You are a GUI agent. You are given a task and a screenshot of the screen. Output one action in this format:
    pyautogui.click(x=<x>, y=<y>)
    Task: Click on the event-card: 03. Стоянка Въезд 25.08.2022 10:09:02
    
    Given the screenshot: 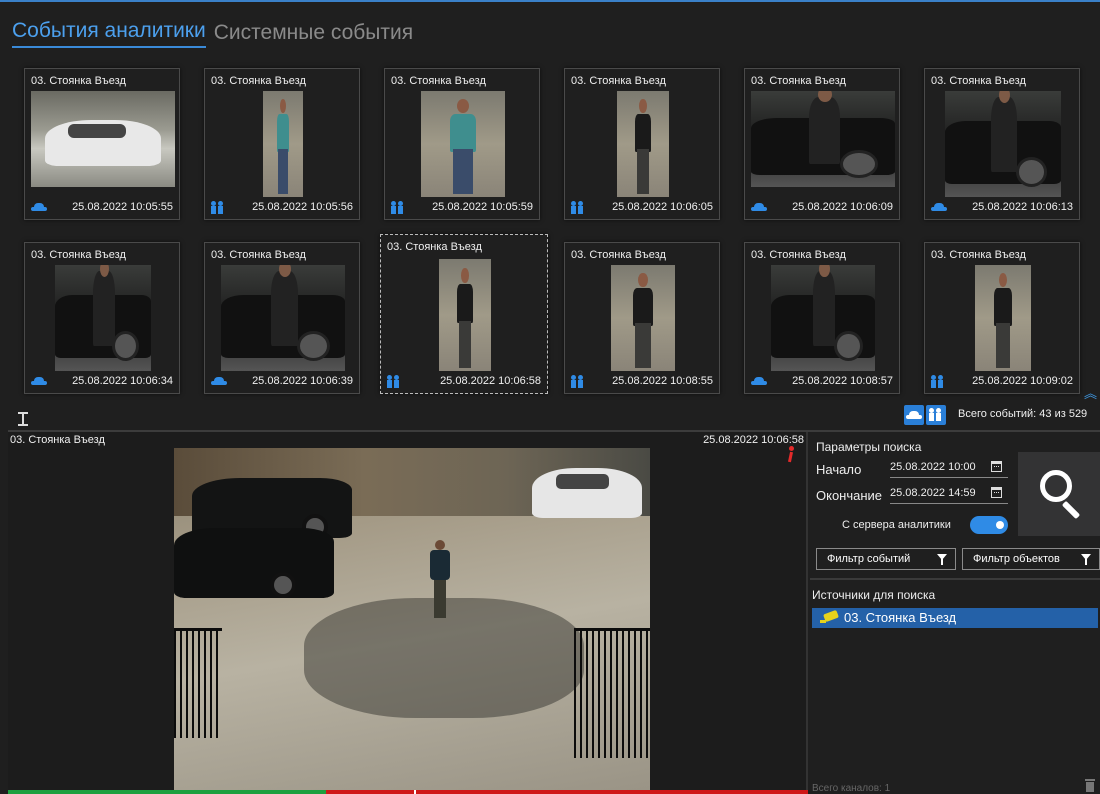 What is the action you would take?
    pyautogui.click(x=1002, y=318)
    